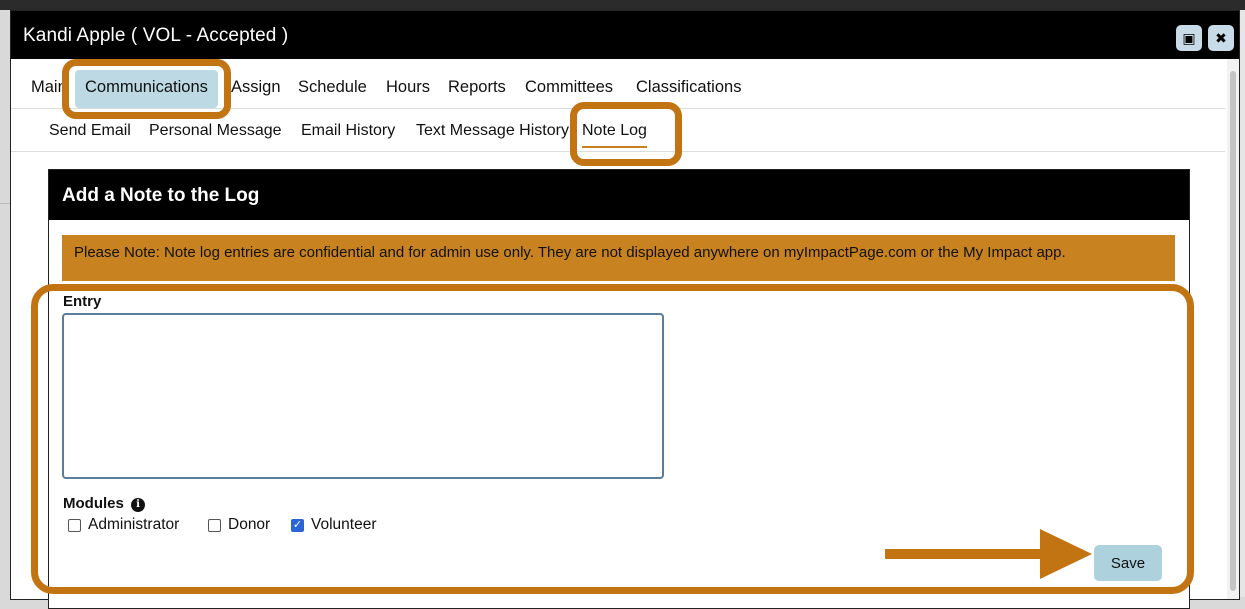  I want to click on subtab-personal-message: Personal Message, so click(215, 131).